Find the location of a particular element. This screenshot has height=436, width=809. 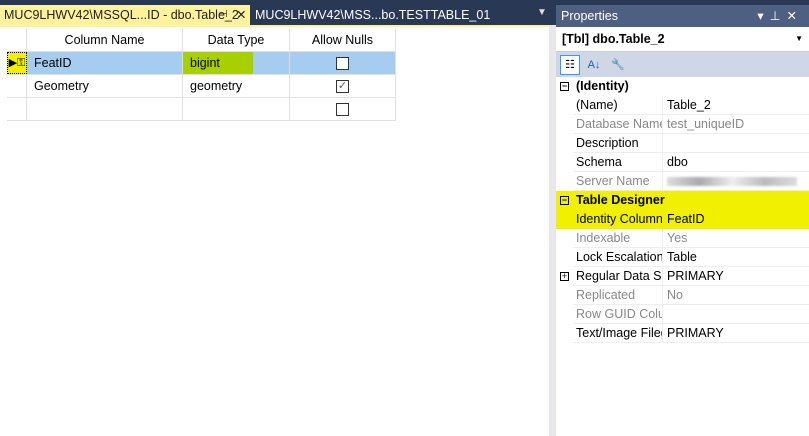

chevron-down-icon: ▼ is located at coordinates (799, 38).